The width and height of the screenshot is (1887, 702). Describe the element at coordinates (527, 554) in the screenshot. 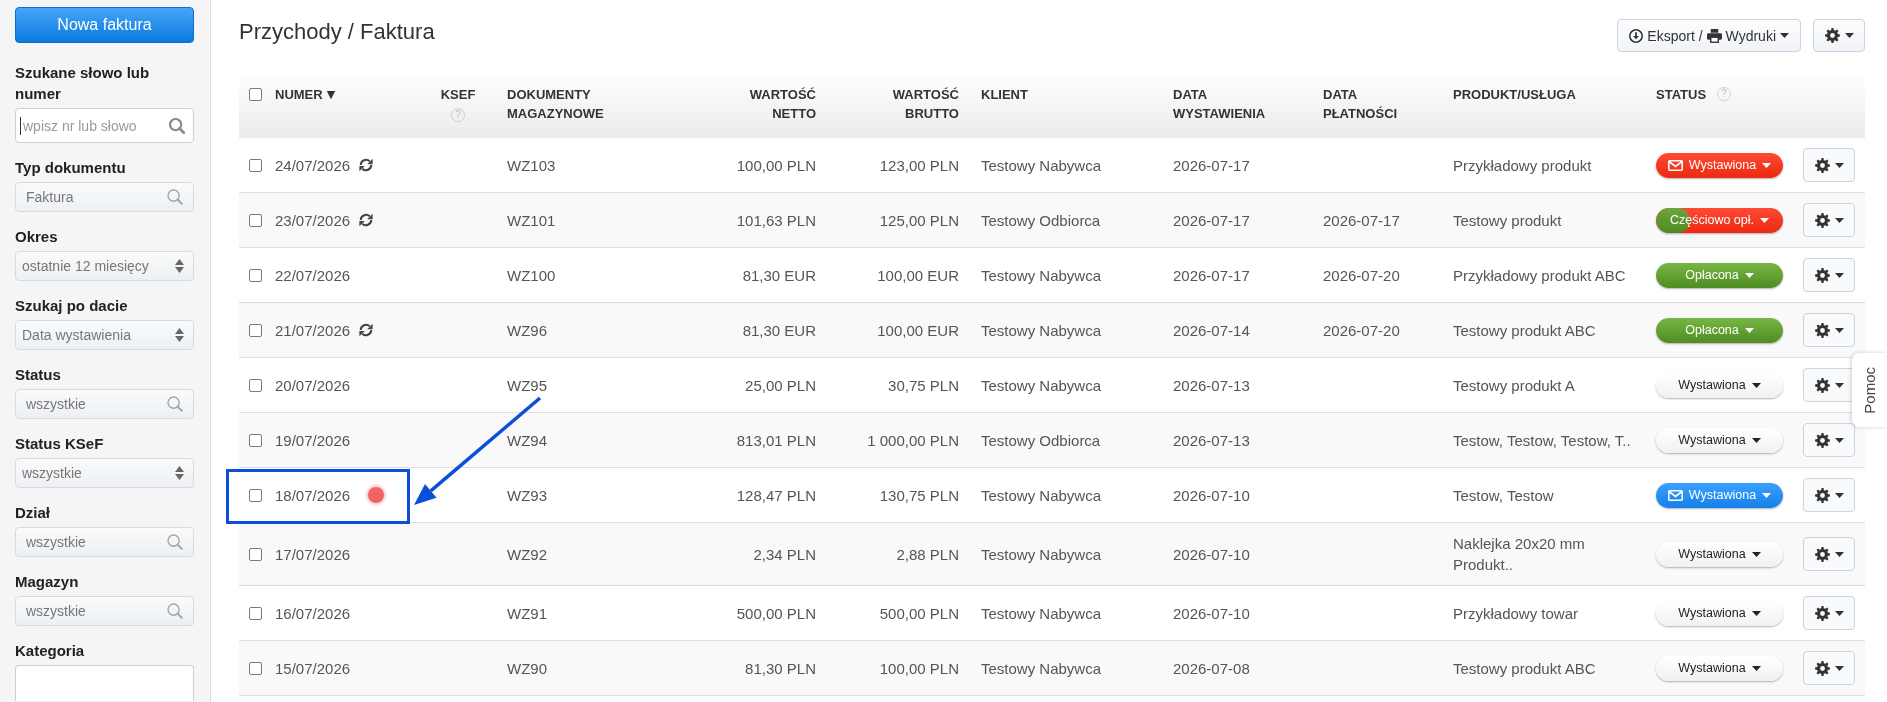

I see `document-number: WZ92` at that location.